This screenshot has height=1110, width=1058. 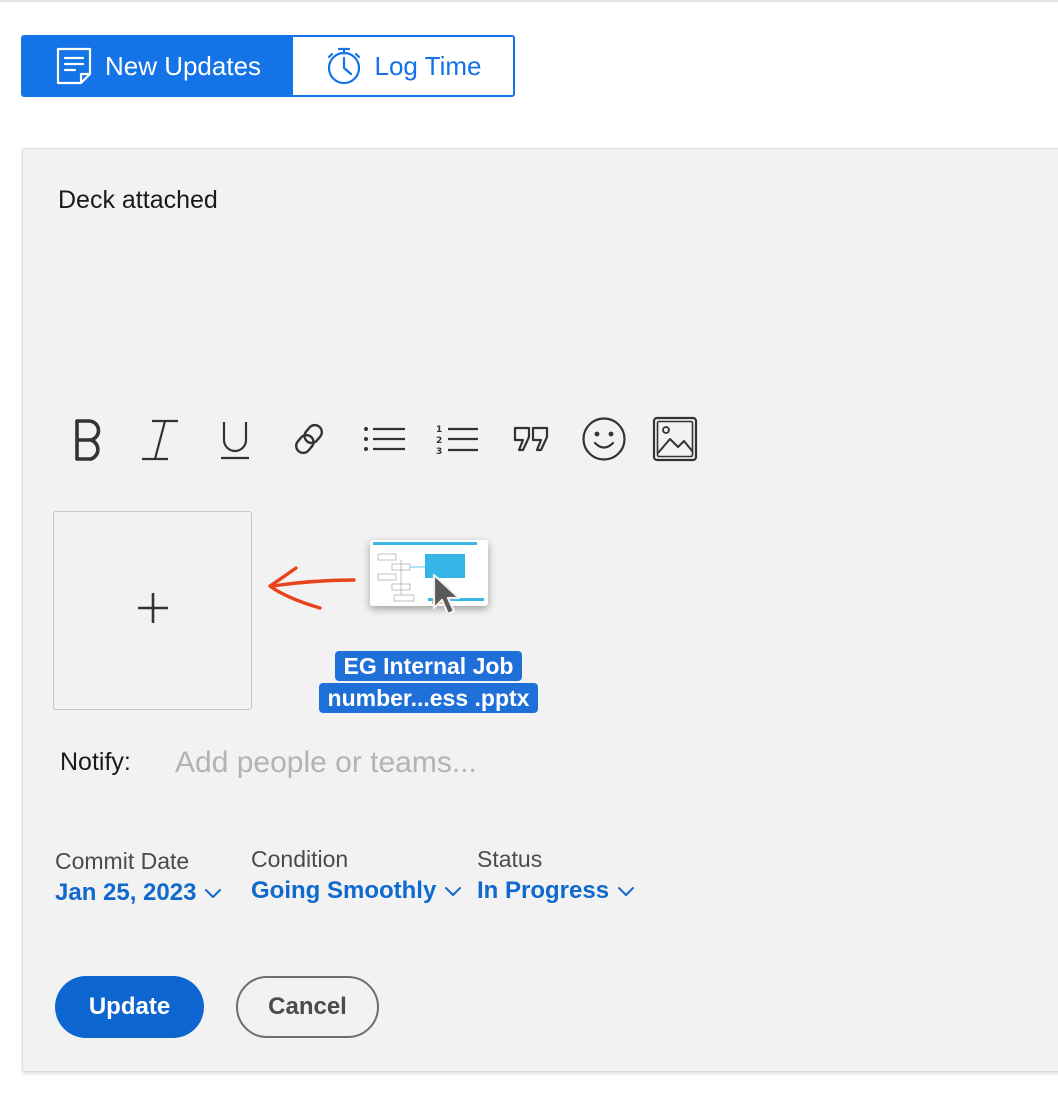 What do you see at coordinates (312, 590) in the screenshot?
I see `annotation-arrow-icon` at bounding box center [312, 590].